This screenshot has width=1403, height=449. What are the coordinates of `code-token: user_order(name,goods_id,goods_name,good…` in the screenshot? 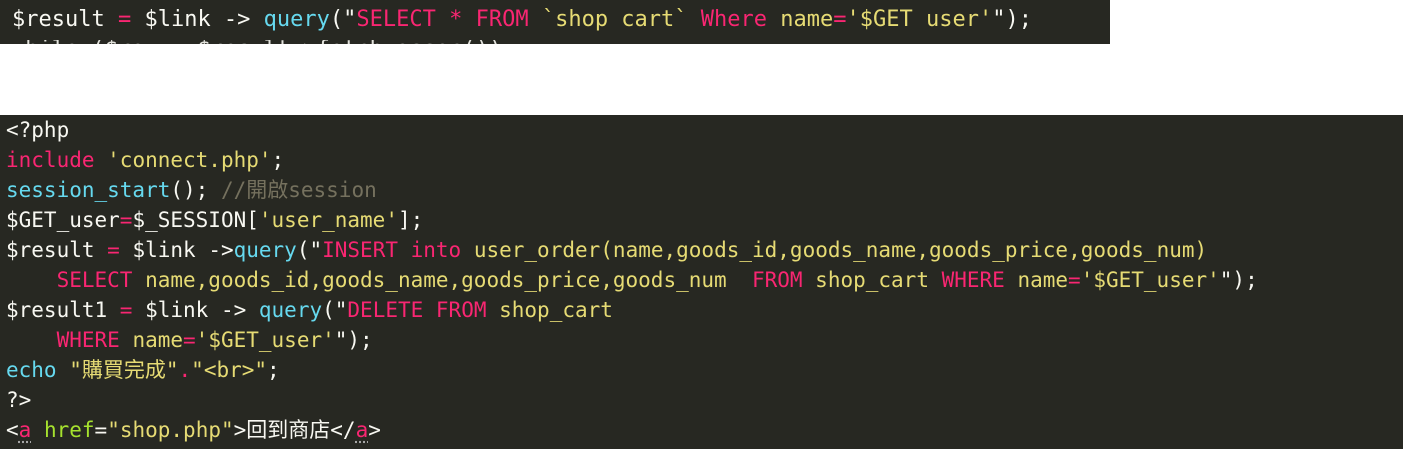 It's located at (834, 250).